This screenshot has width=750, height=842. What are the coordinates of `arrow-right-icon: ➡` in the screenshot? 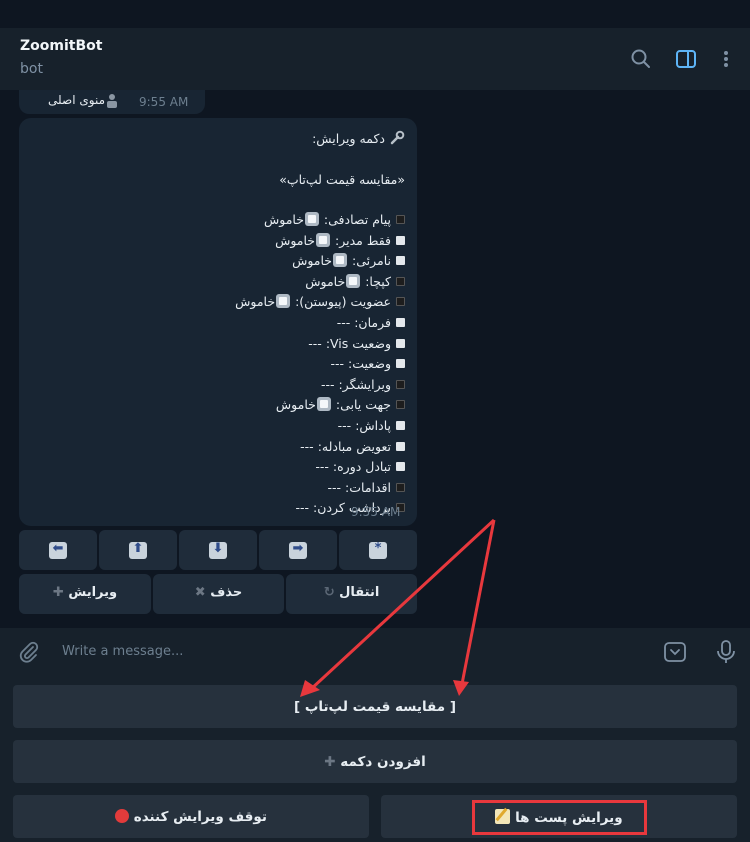 It's located at (298, 550).